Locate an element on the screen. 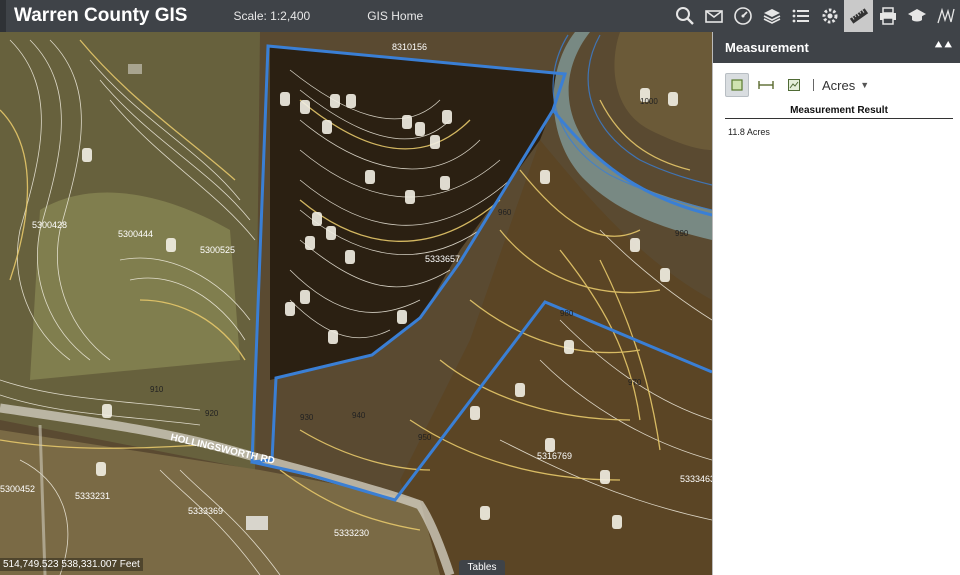 This screenshot has width=960, height=575. result-value: 11.8 Acres is located at coordinates (749, 132).